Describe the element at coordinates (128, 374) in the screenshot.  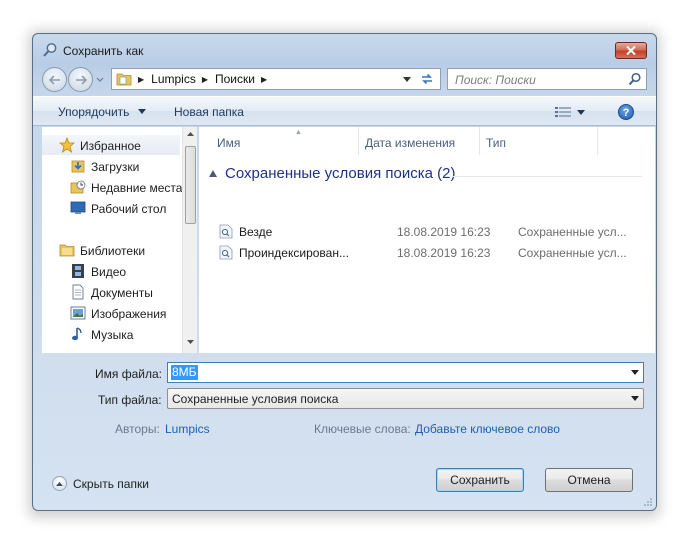
I see `filename-label: Имя файла:` at that location.